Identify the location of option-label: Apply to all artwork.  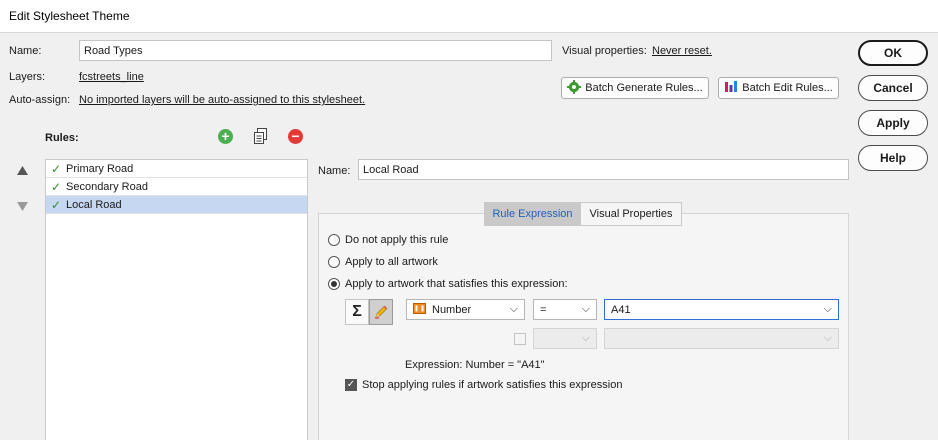
(391, 262).